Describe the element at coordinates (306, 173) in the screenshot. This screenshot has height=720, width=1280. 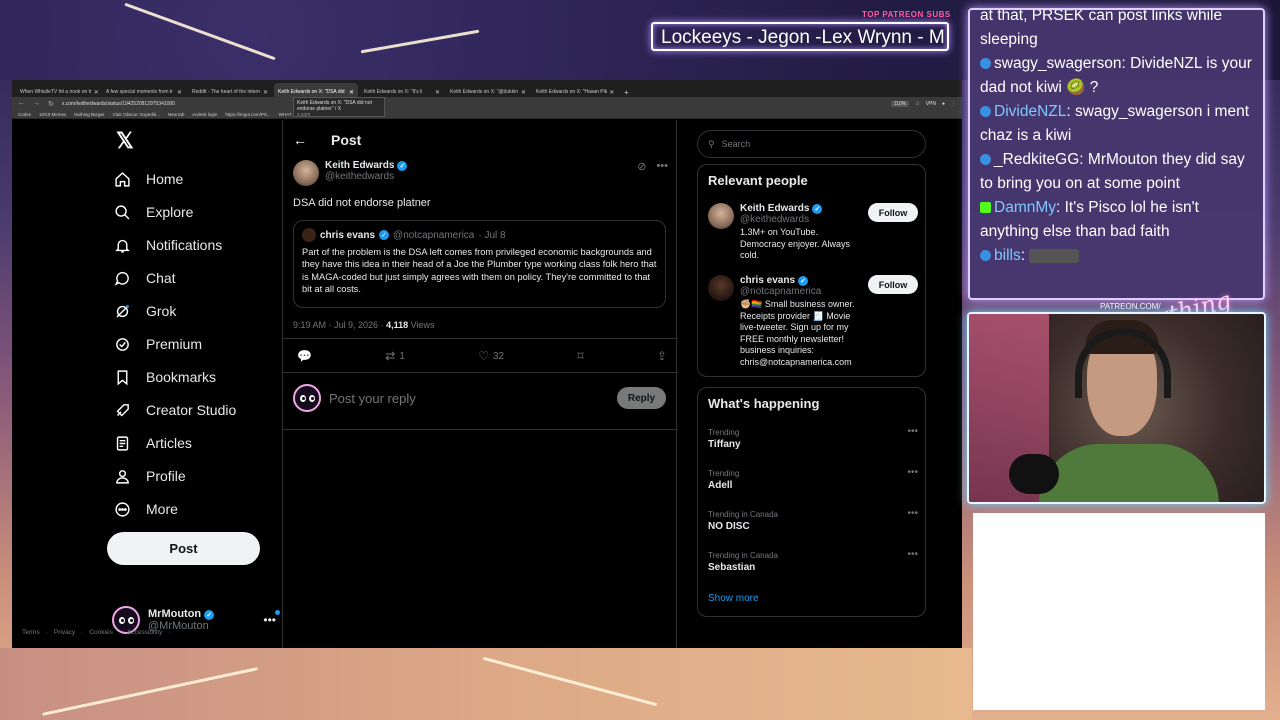
I see `avatar` at that location.